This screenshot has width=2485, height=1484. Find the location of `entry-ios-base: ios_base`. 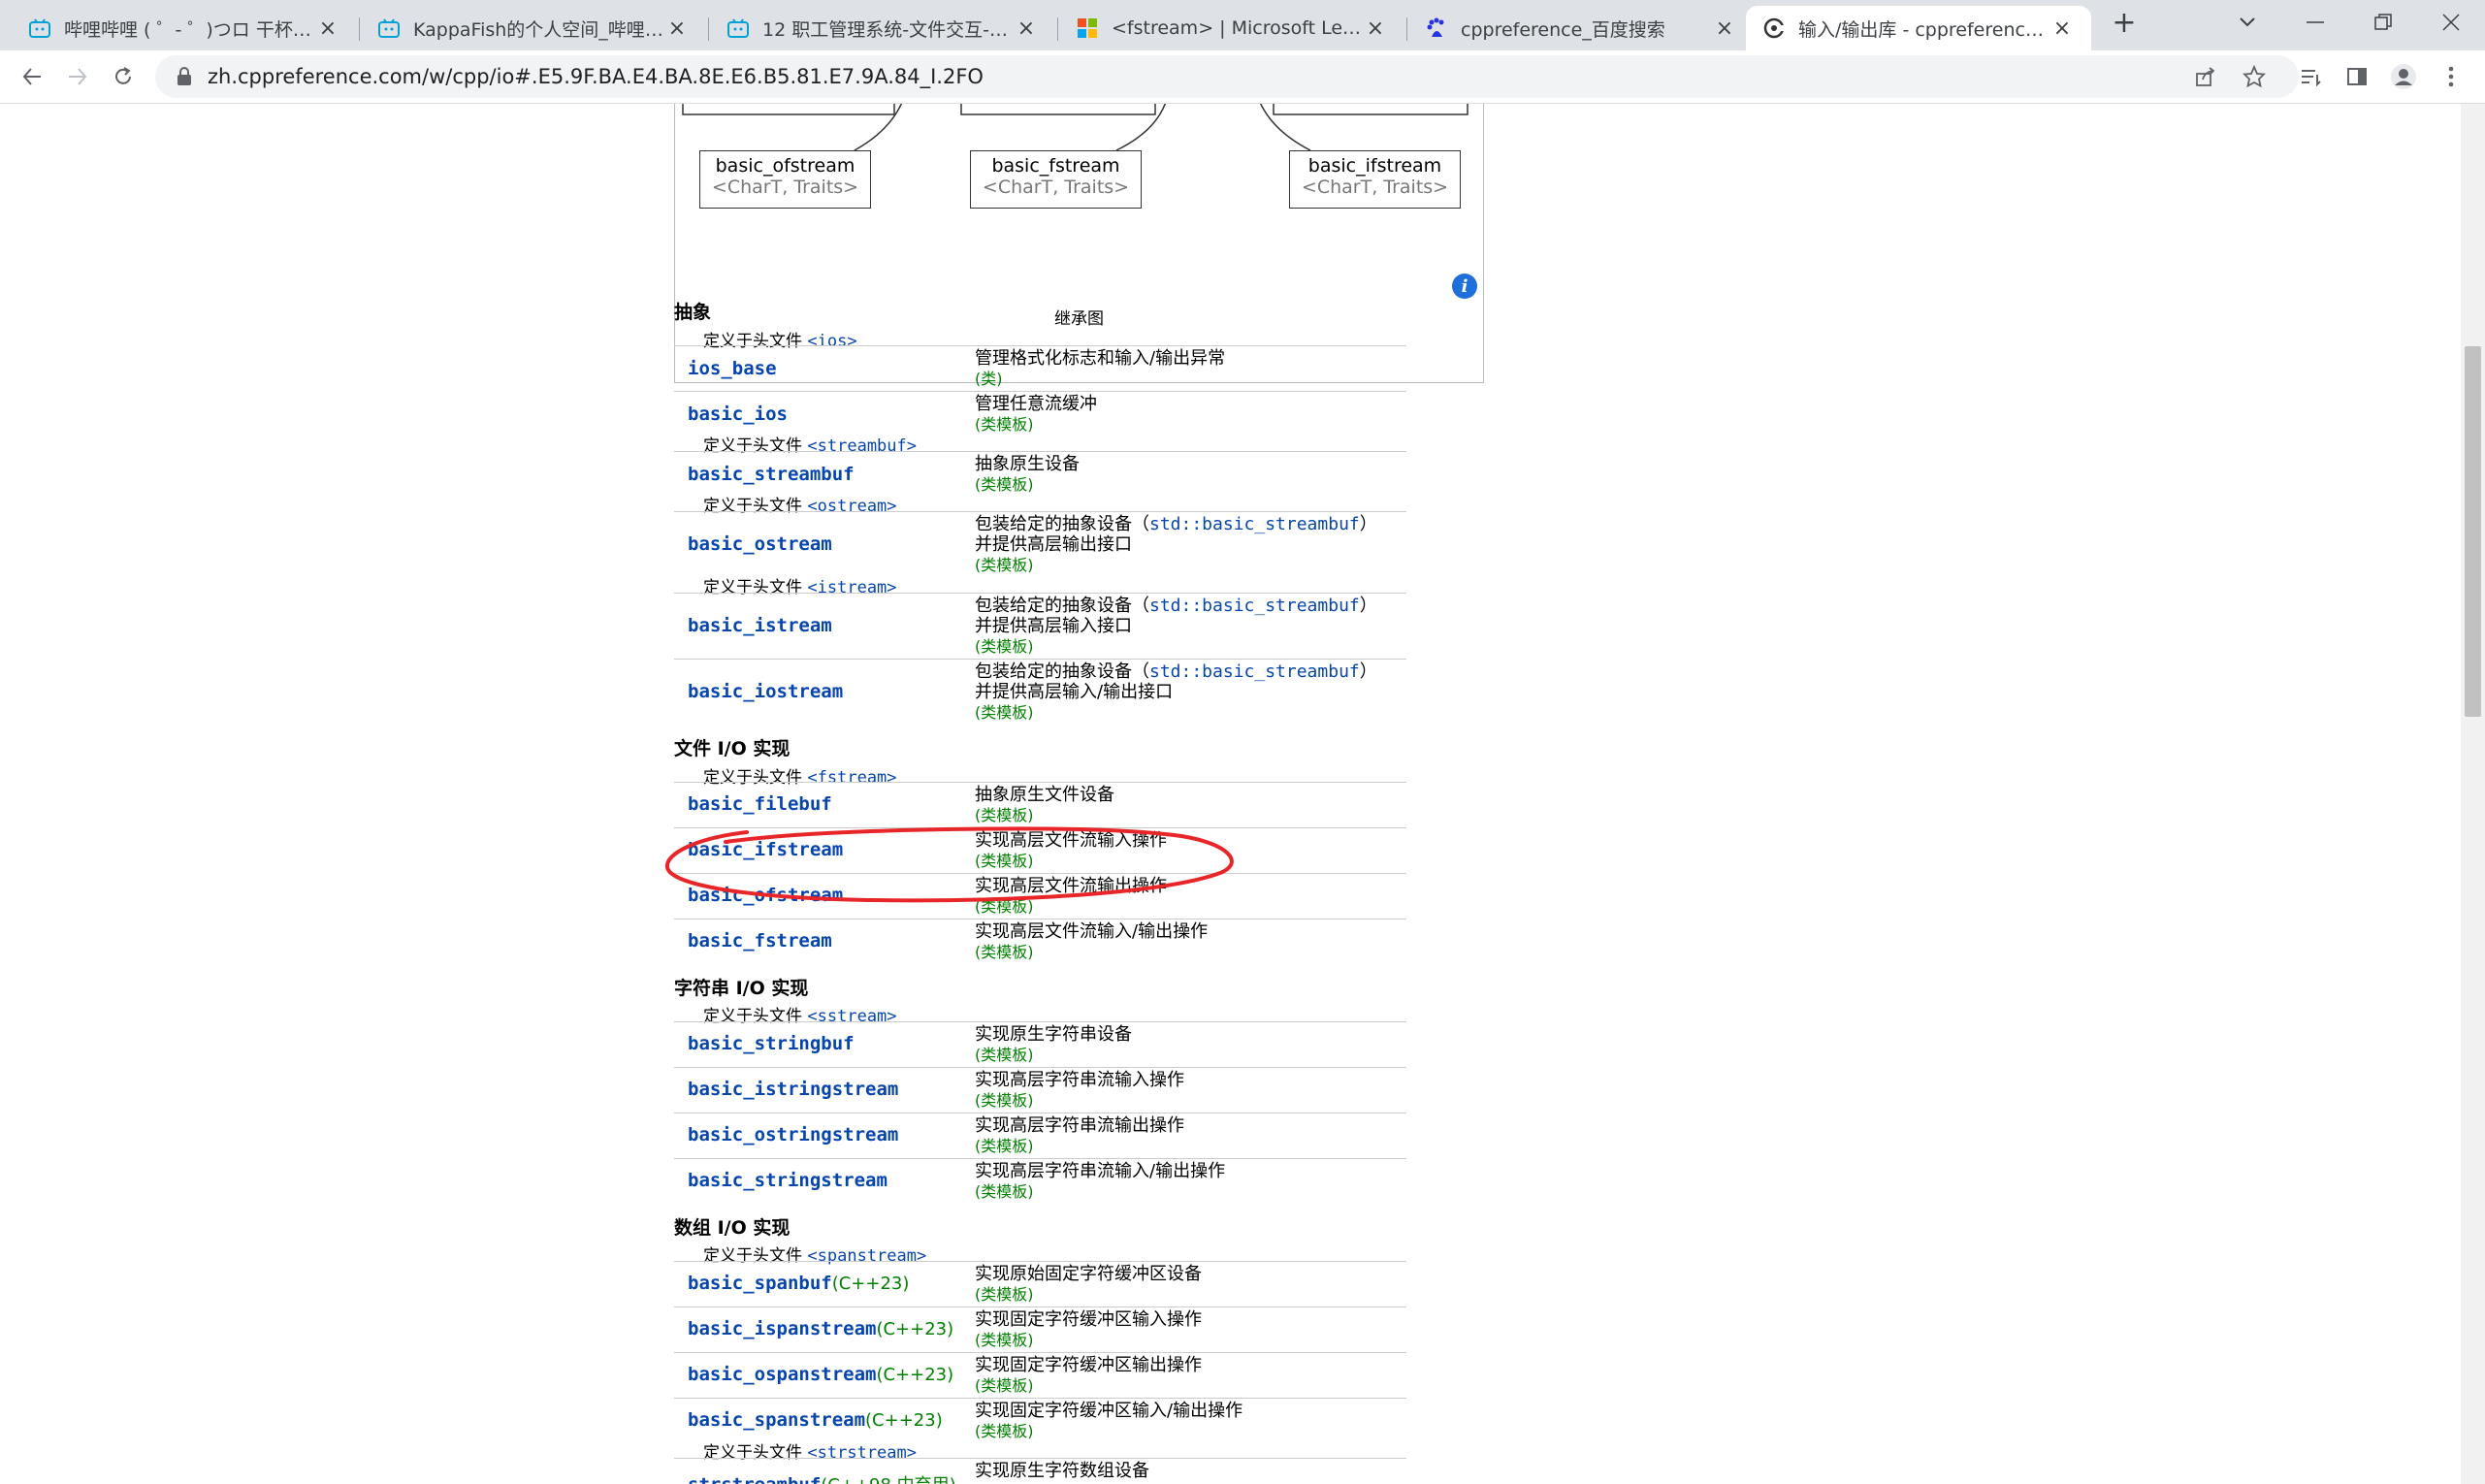

entry-ios-base: ios_base is located at coordinates (732, 368).